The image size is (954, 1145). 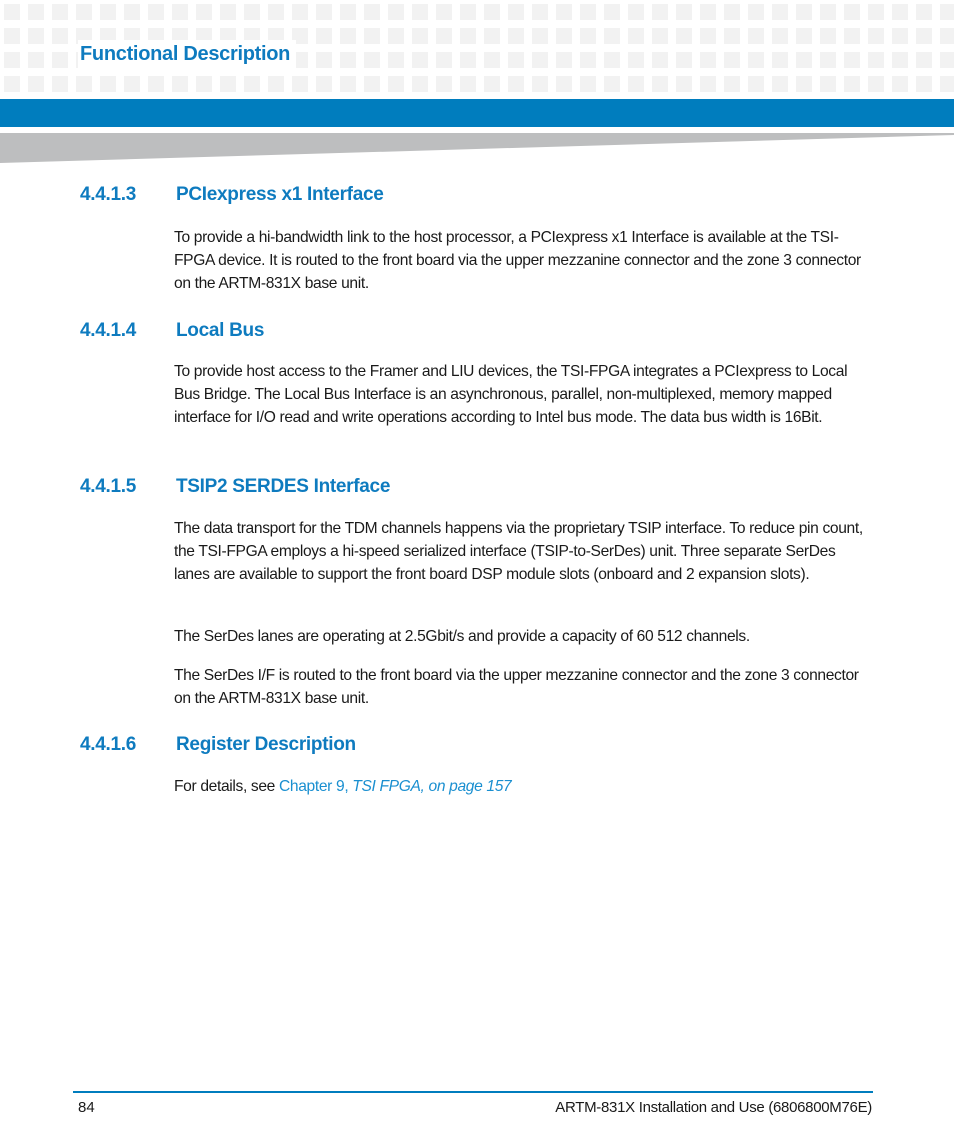 I want to click on section-heading-tsip2-serdes: 4.4.1.5 TSIP2 SERDES Interface, so click(x=235, y=487).